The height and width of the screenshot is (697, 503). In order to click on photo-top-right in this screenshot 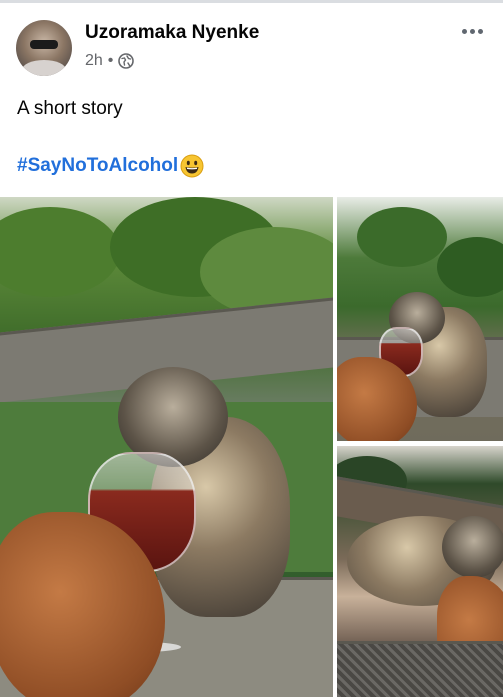, I will do `click(420, 319)`.